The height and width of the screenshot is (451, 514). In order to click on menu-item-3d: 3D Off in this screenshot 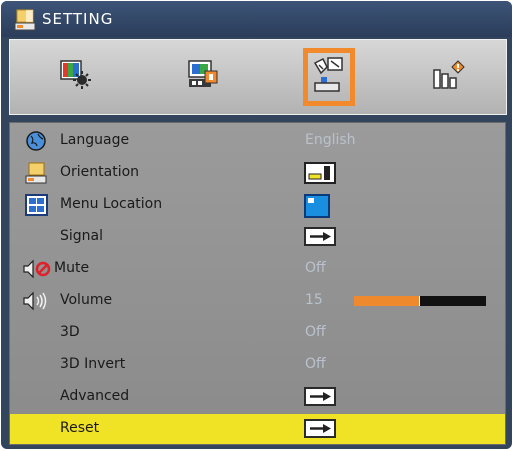, I will do `click(257, 333)`.